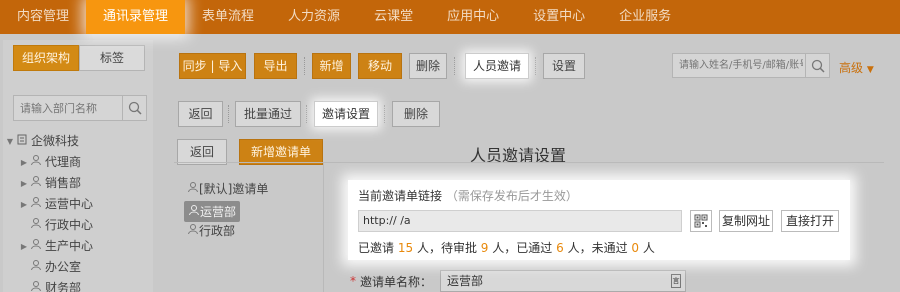 The image size is (900, 292). What do you see at coordinates (69, 204) in the screenshot?
I see `tree-node-label: 运营中心` at bounding box center [69, 204].